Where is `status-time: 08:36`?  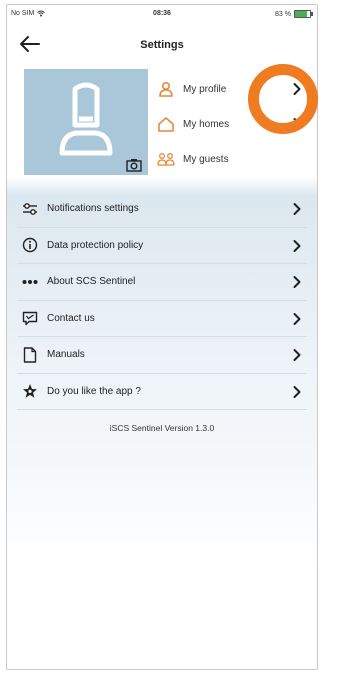 status-time: 08:36 is located at coordinates (162, 13).